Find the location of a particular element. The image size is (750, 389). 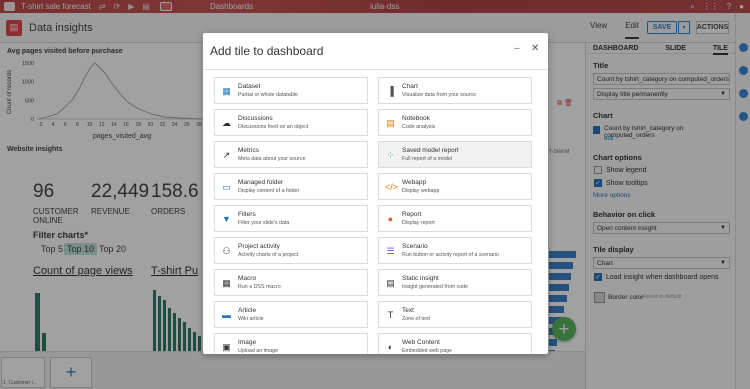

more-options-link: More options is located at coordinates (612, 195).